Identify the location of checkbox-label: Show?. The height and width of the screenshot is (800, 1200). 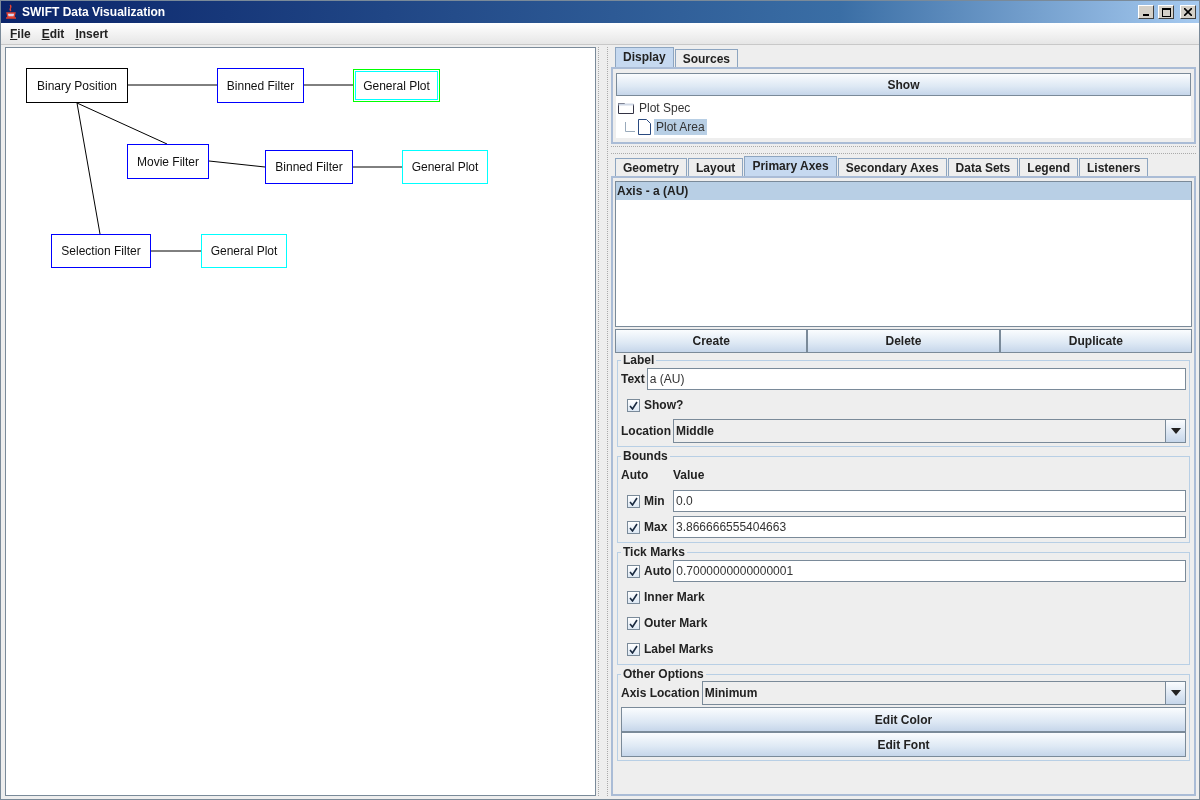
(664, 405).